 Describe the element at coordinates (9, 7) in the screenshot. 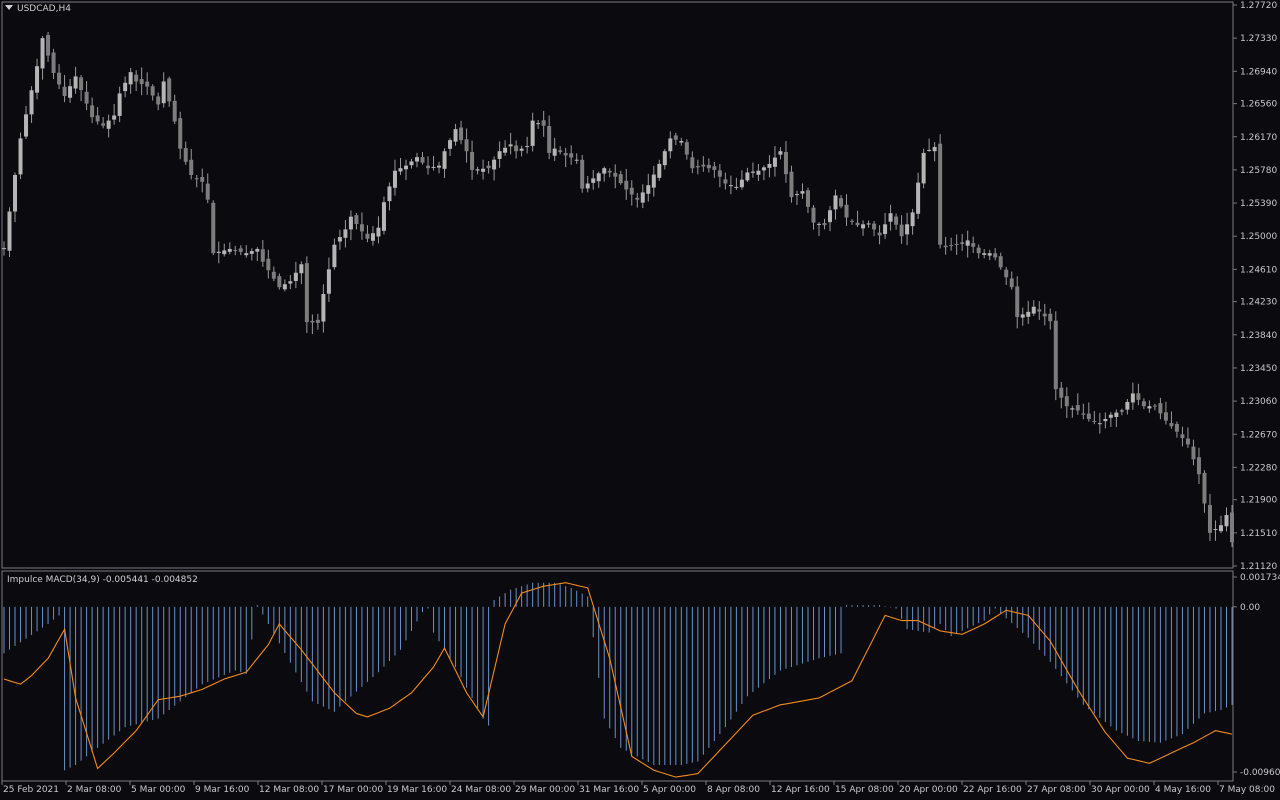

I see `dropdown-triangle-icon` at that location.